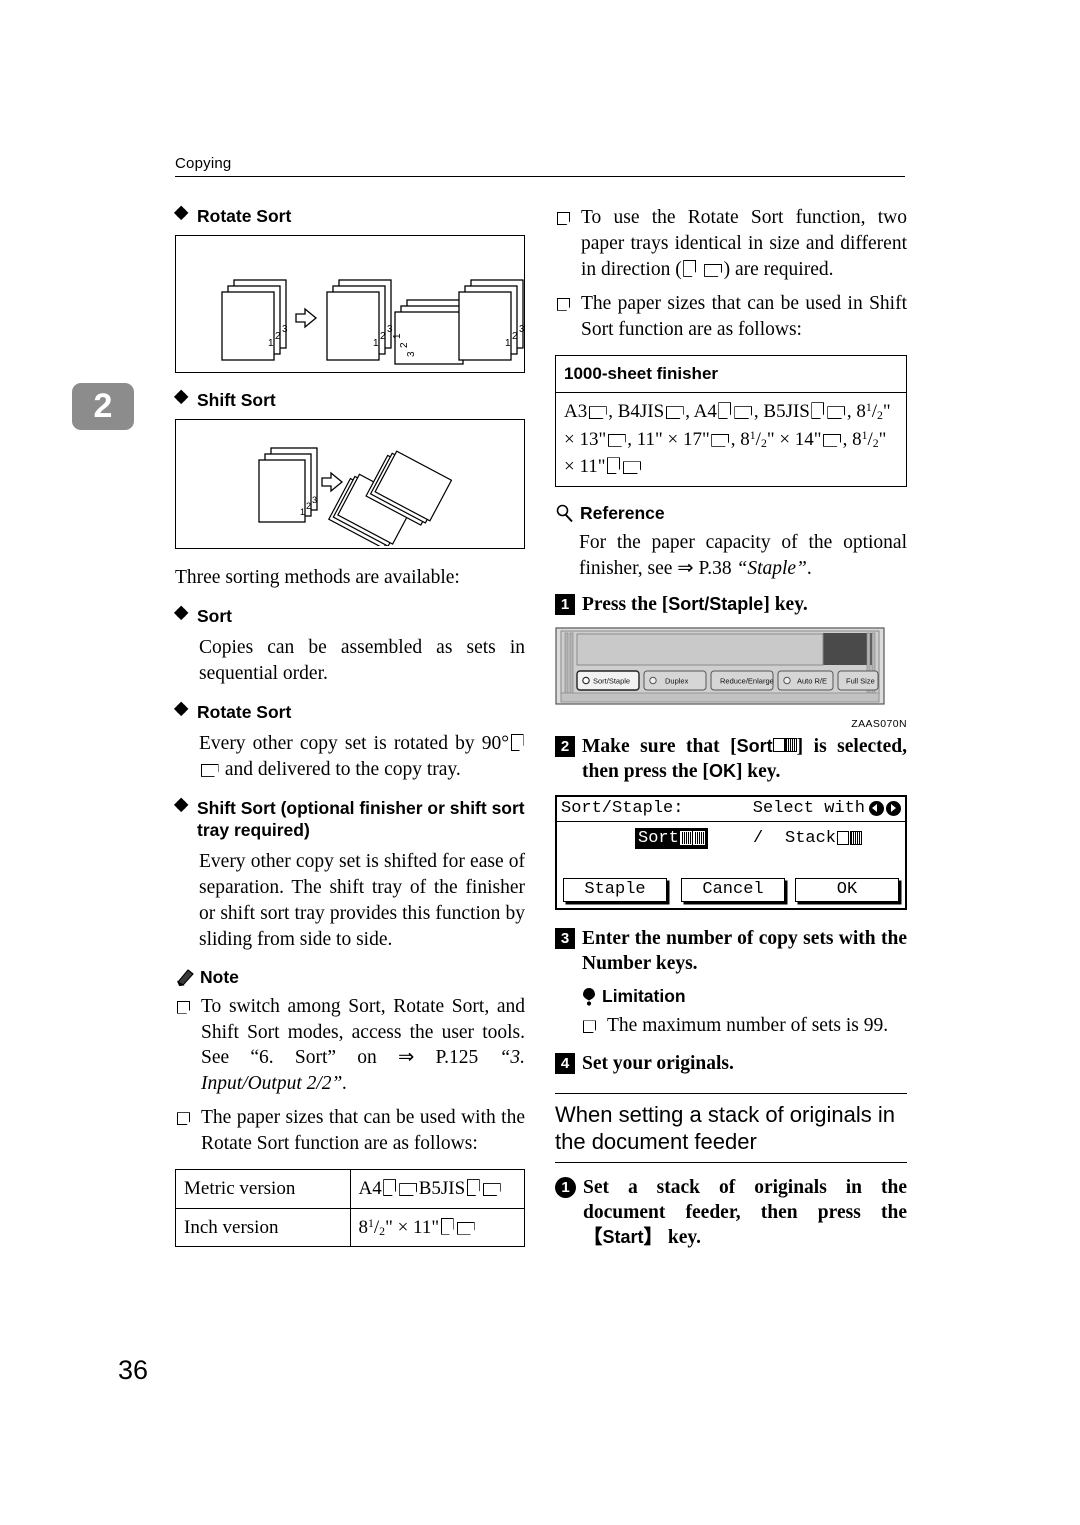 Image resolution: width=1080 pixels, height=1525 pixels. What do you see at coordinates (350, 484) in the screenshot?
I see `figure-shift-sort: 1 2 3` at bounding box center [350, 484].